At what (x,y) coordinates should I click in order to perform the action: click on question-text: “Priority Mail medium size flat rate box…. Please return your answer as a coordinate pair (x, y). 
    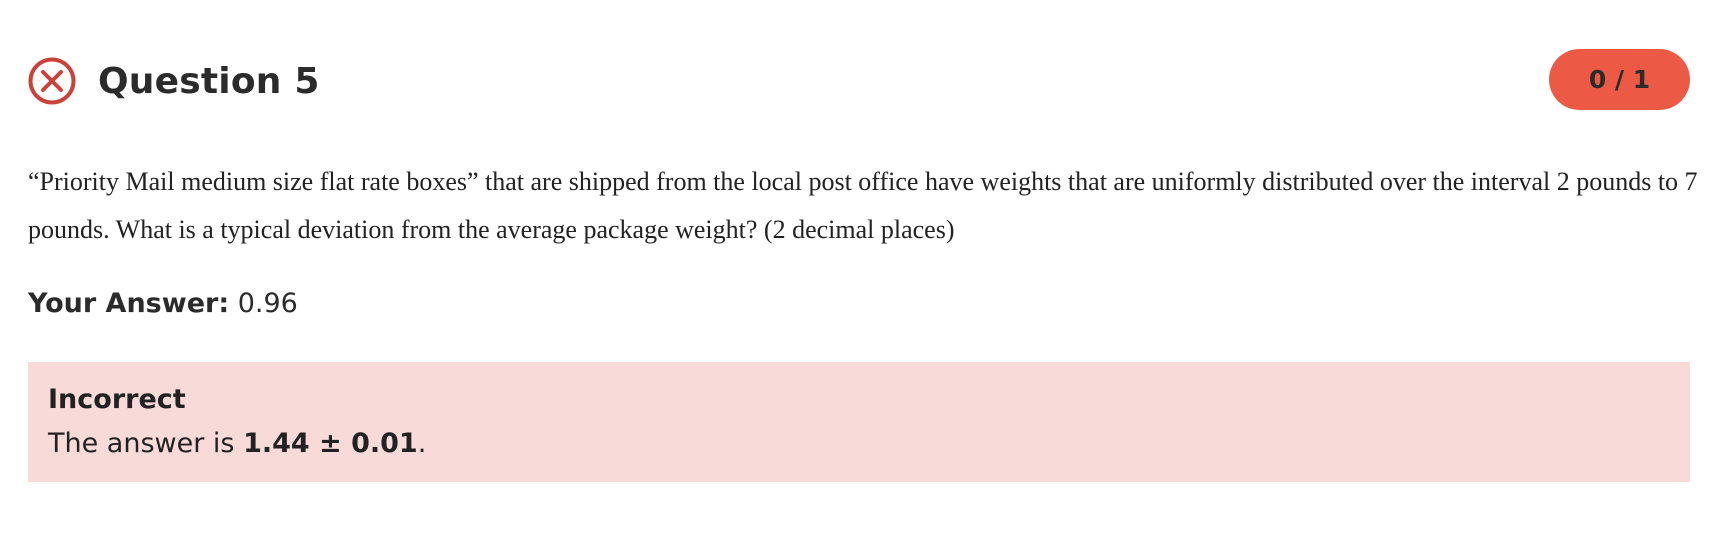
    Looking at the image, I should click on (863, 205).